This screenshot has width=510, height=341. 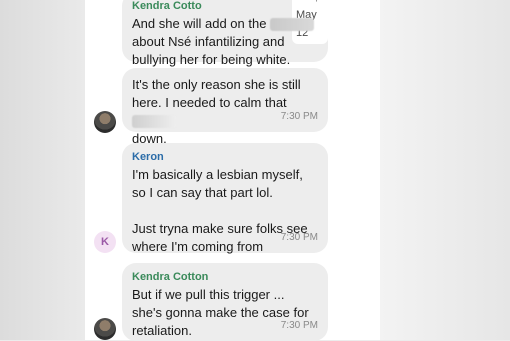 What do you see at coordinates (105, 242) in the screenshot?
I see `avatar: K` at bounding box center [105, 242].